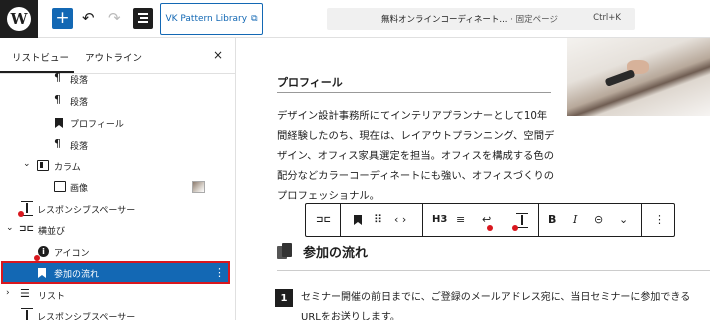  Describe the element at coordinates (575, 220) in the screenshot. I see `italic-button: I` at that location.